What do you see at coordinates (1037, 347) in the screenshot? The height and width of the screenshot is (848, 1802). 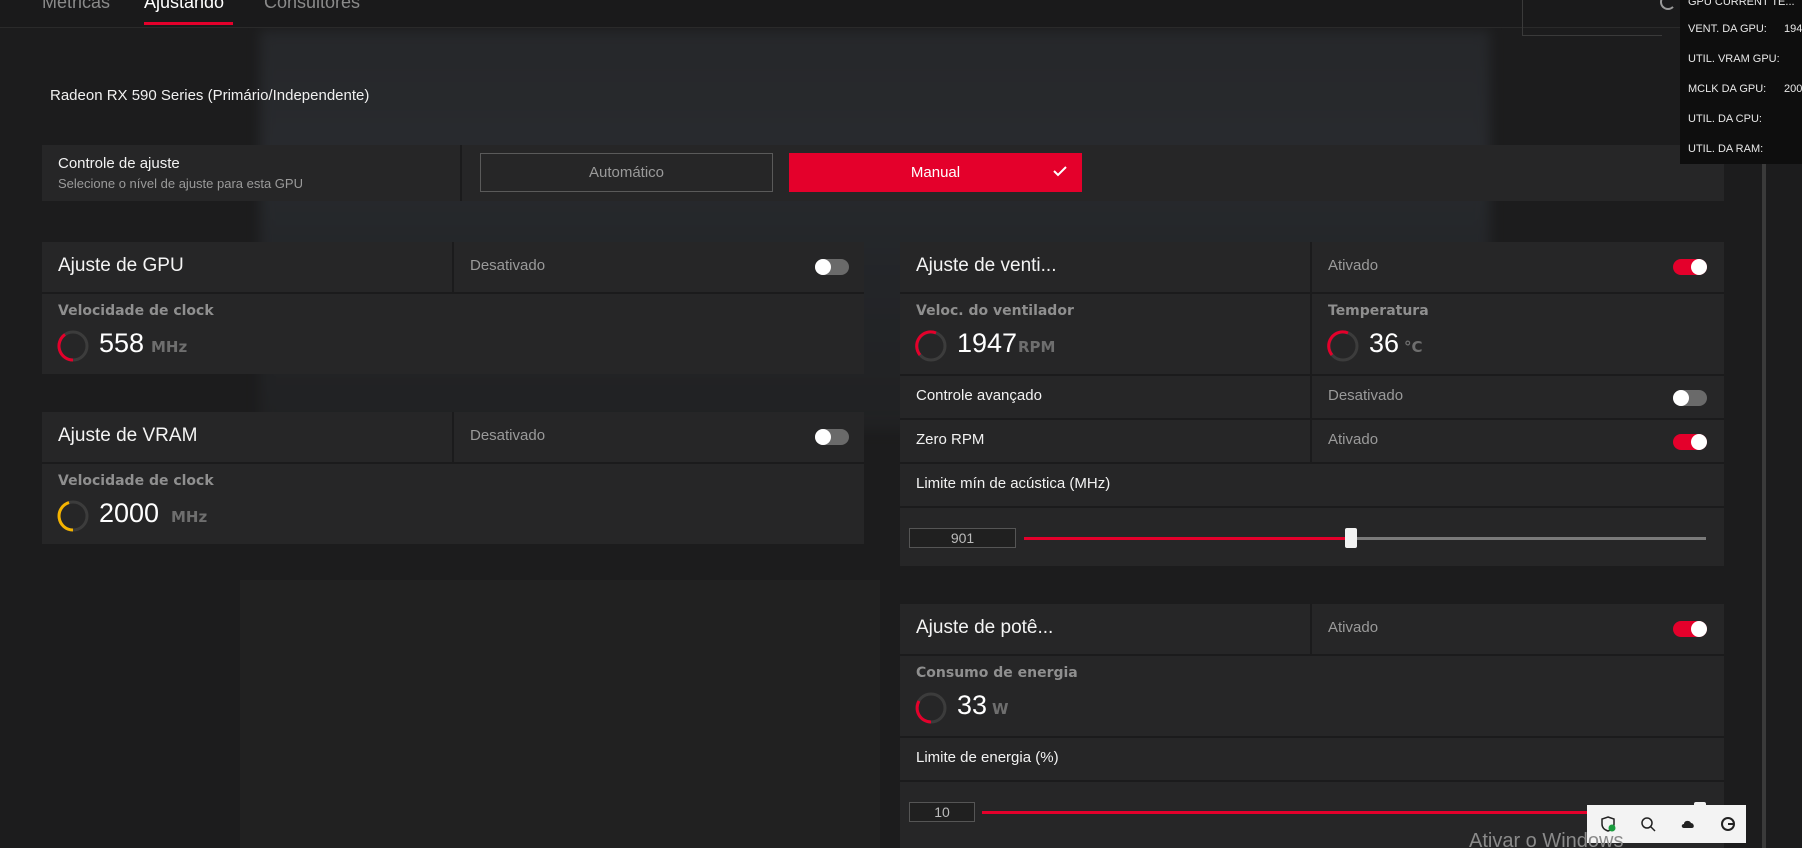 I see `fan-speed-unit: RPM` at bounding box center [1037, 347].